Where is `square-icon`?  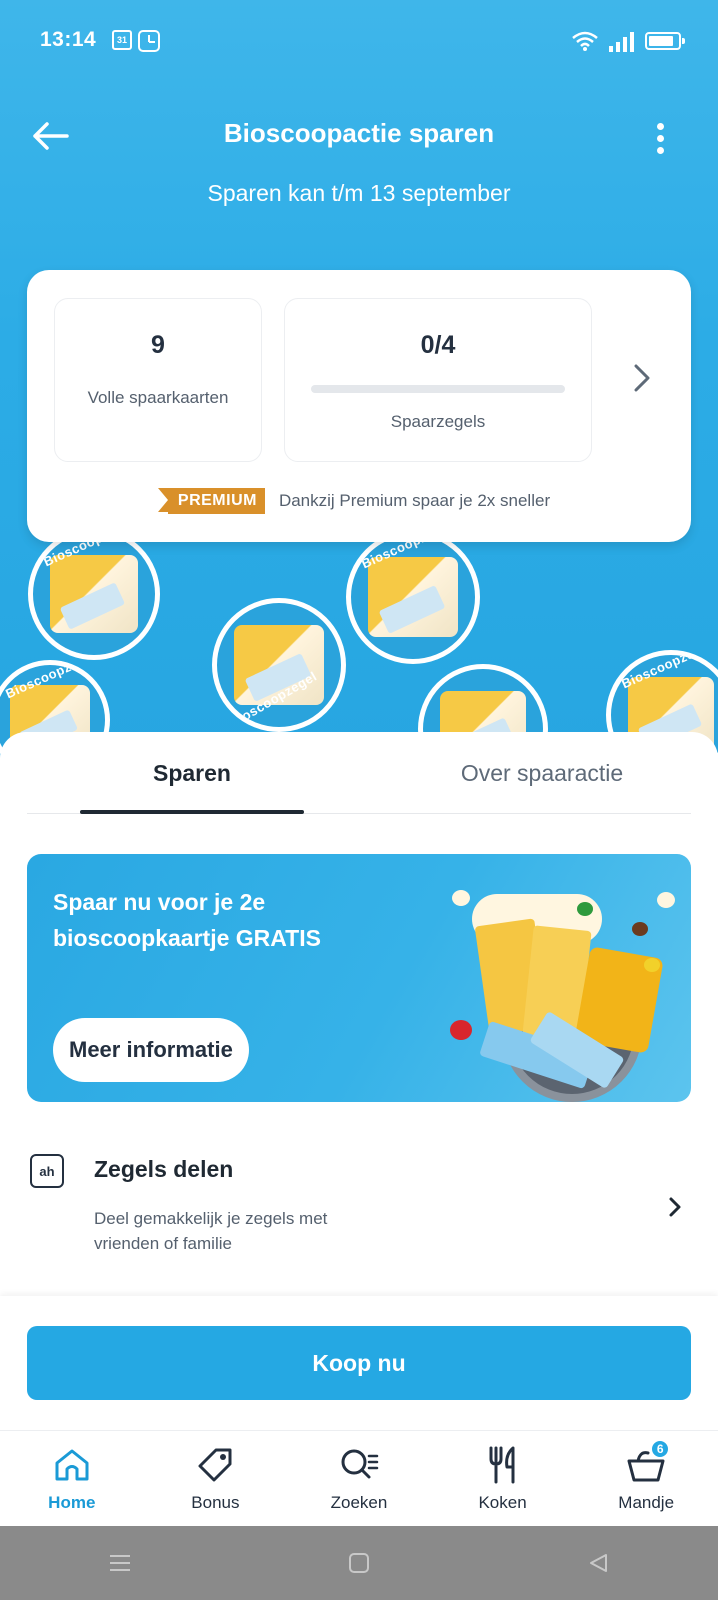
square-icon is located at coordinates (358, 1563).